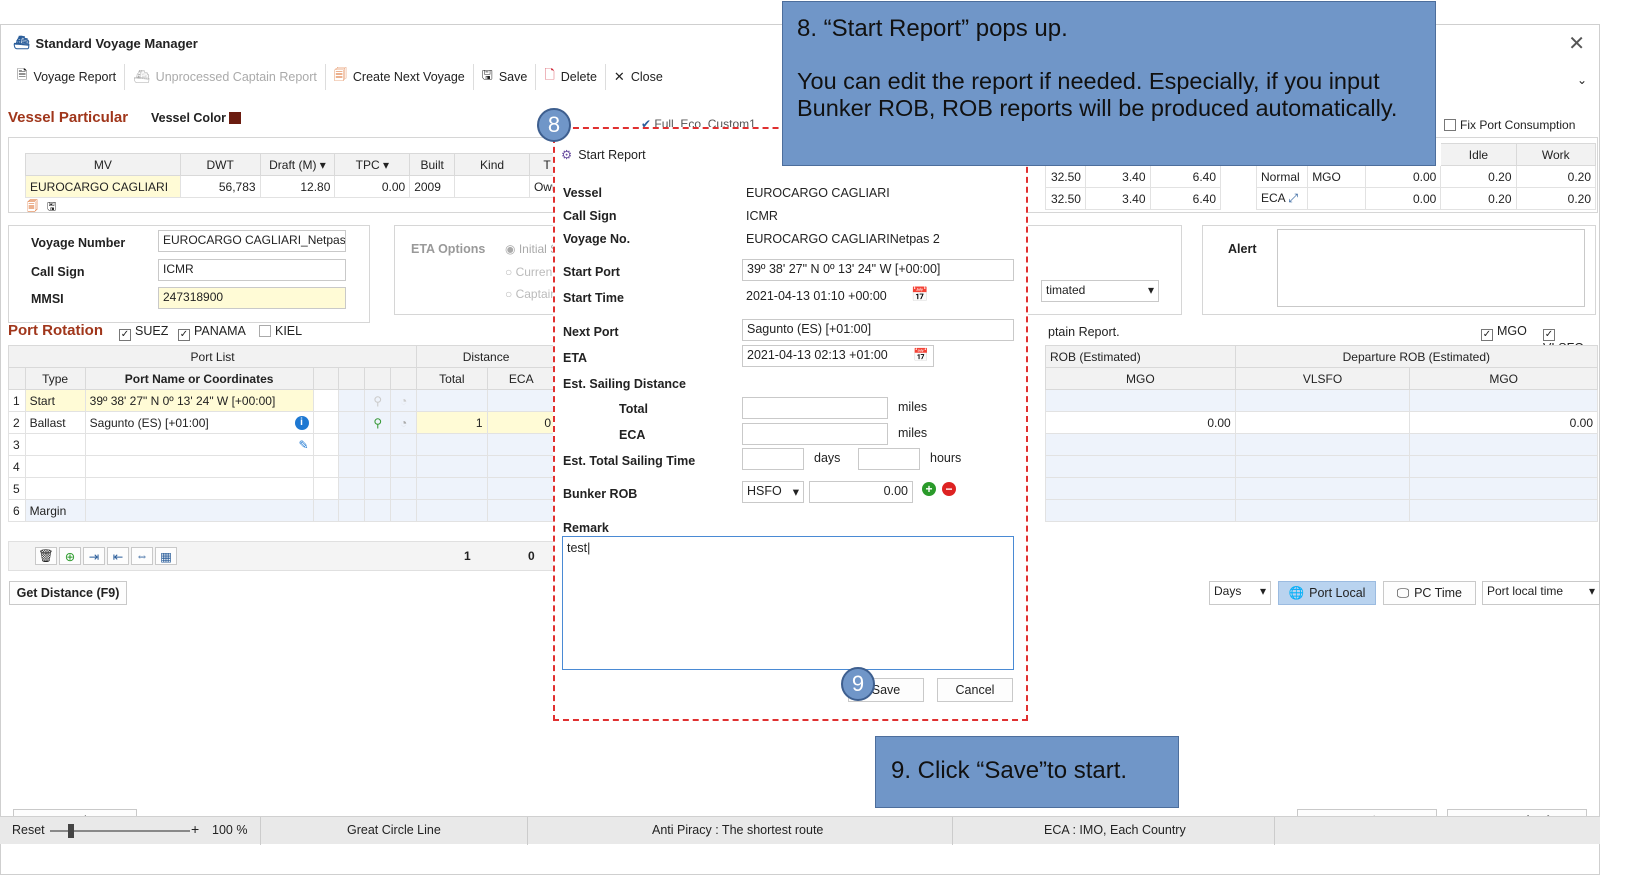  I want to click on distance-header: Distance, so click(486, 356).